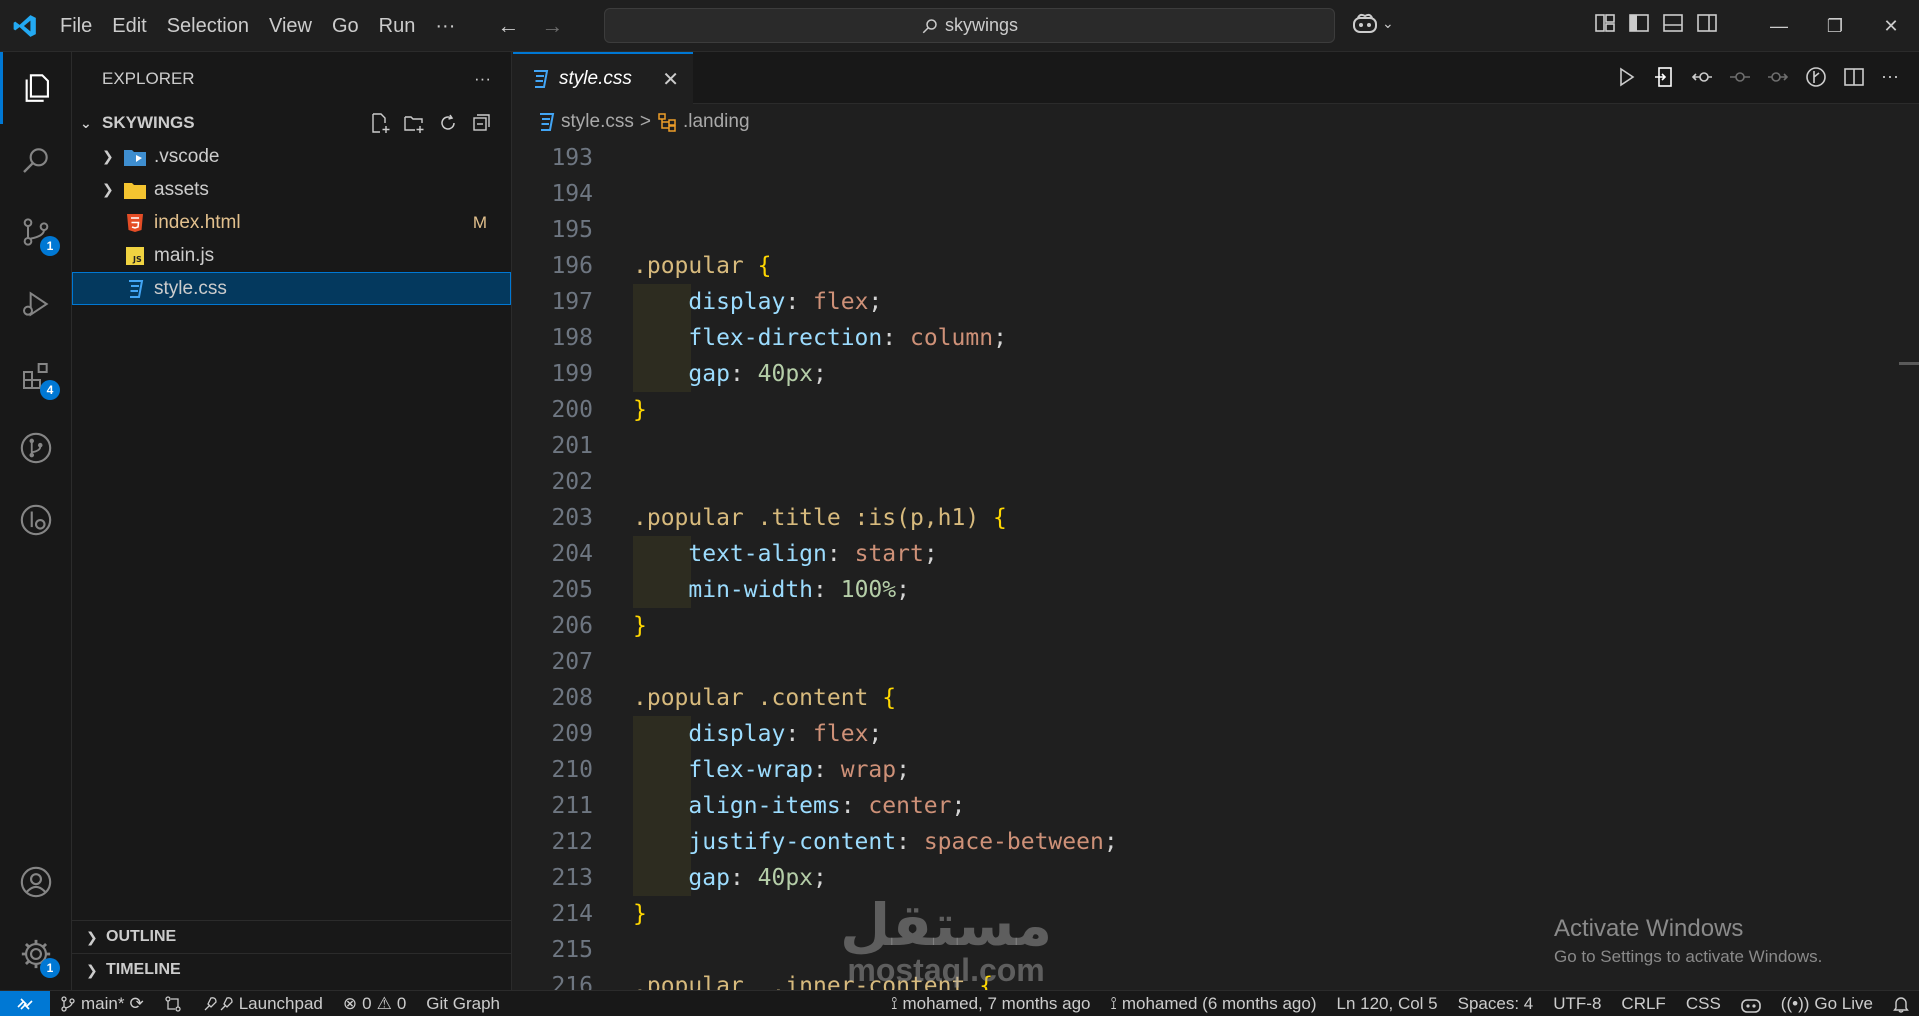 This screenshot has width=1919, height=1016. I want to click on customize-layout-icon, so click(1605, 23).